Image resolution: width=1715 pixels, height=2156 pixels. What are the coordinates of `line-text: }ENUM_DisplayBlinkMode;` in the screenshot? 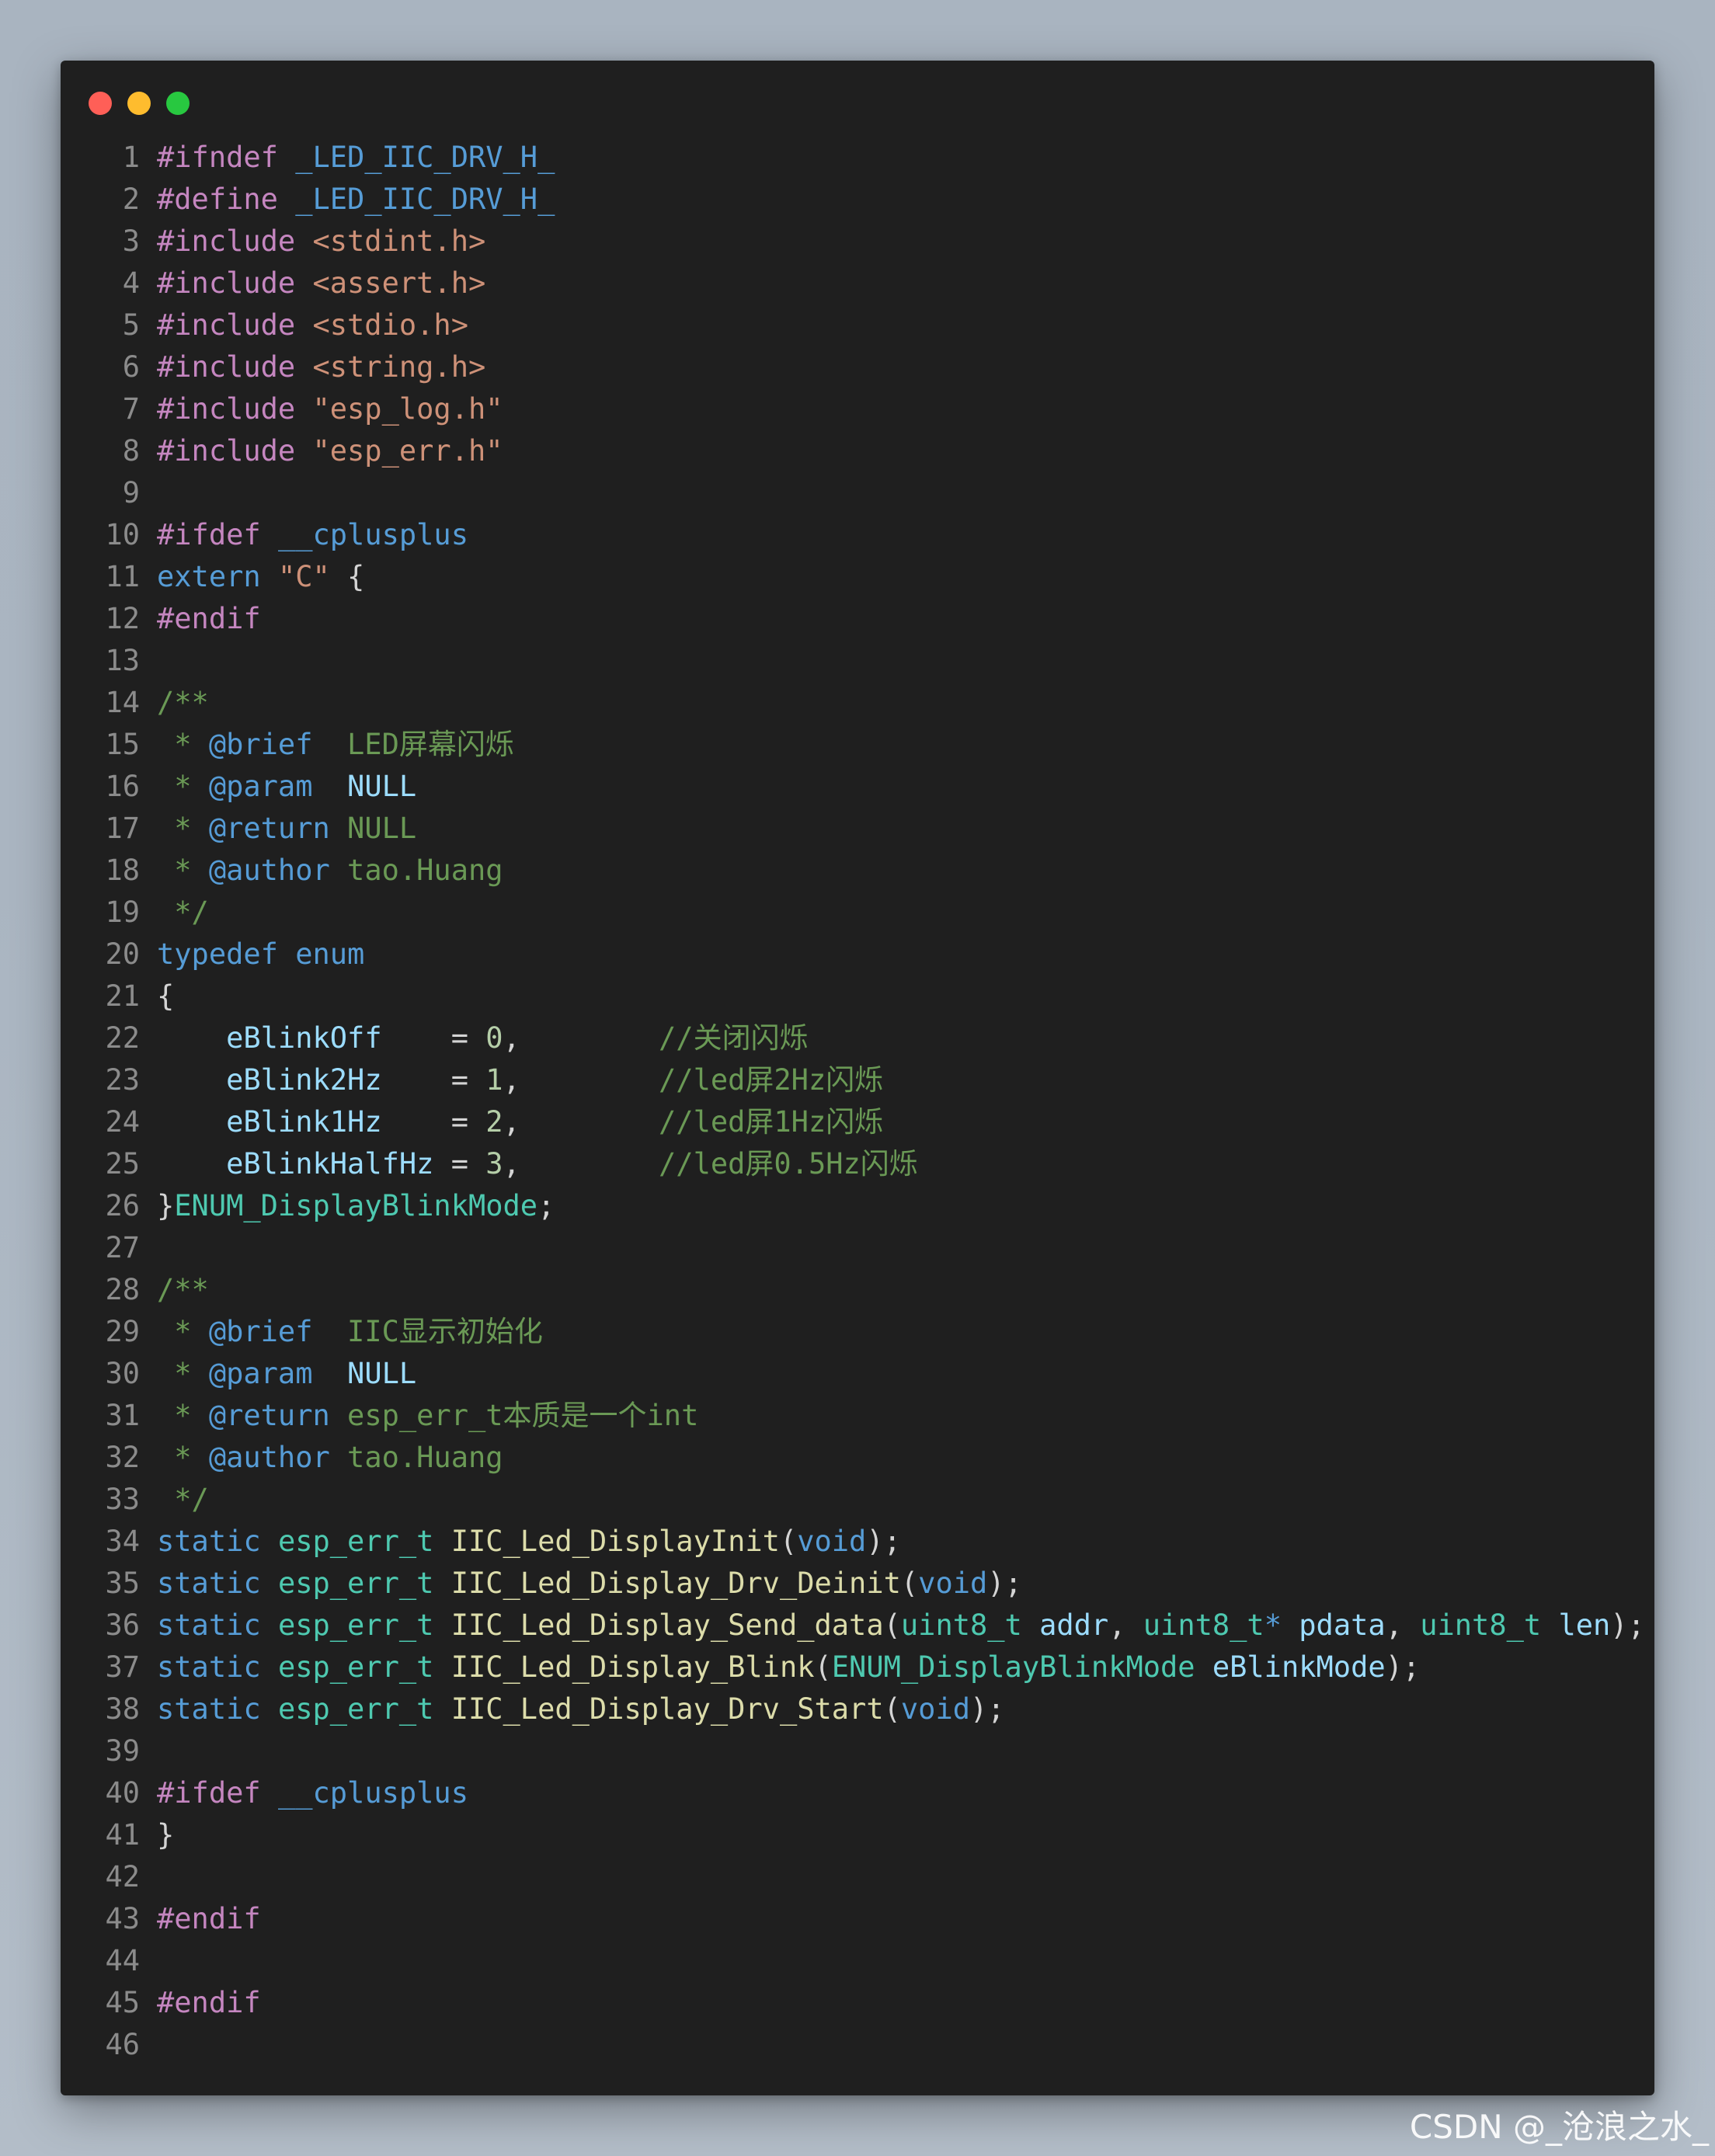 It's located at (347, 1206).